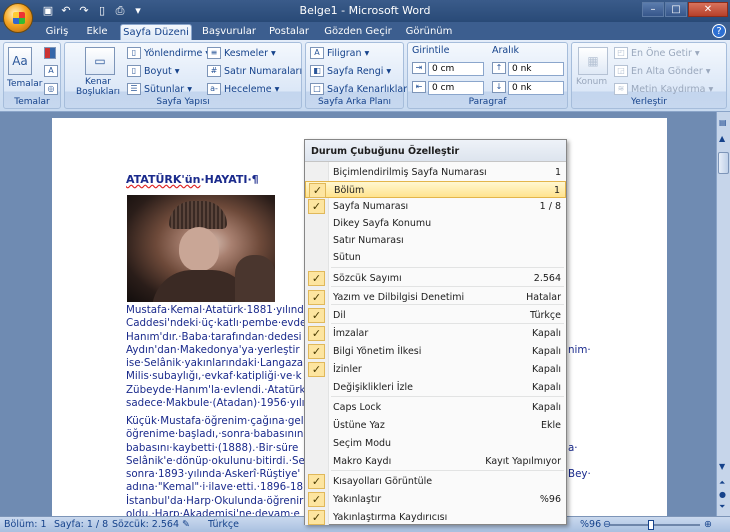 The width and height of the screenshot is (730, 532). Describe the element at coordinates (243, 89) in the screenshot. I see `hyphenation-button: a- Heceleme ▾` at that location.